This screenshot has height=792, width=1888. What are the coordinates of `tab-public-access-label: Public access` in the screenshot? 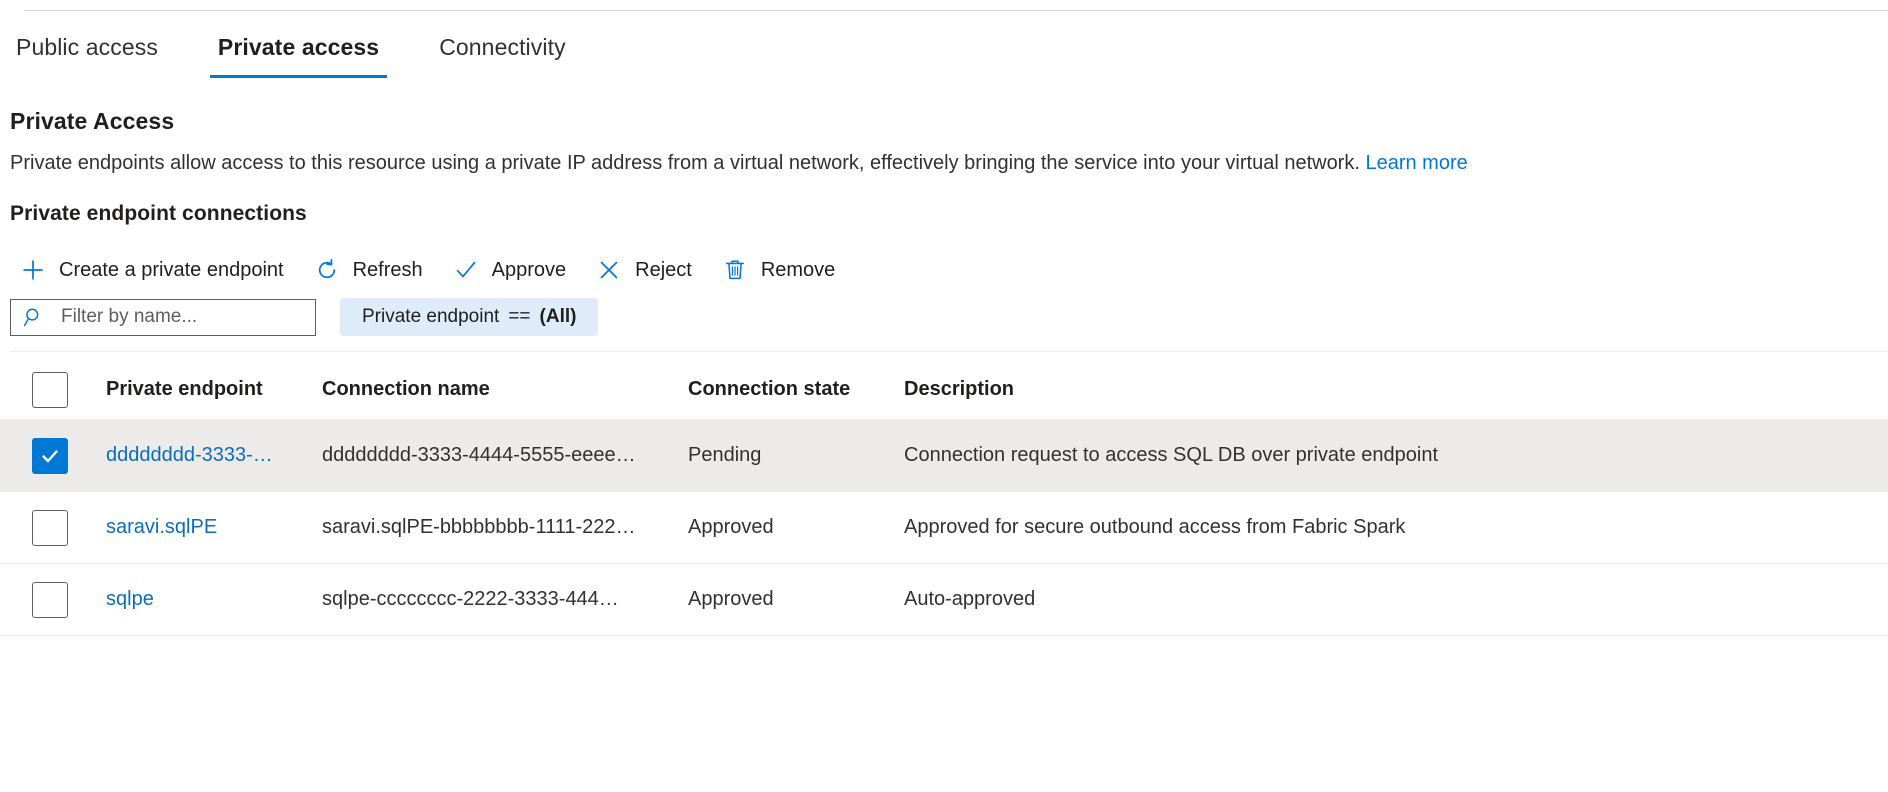 It's located at (87, 47).